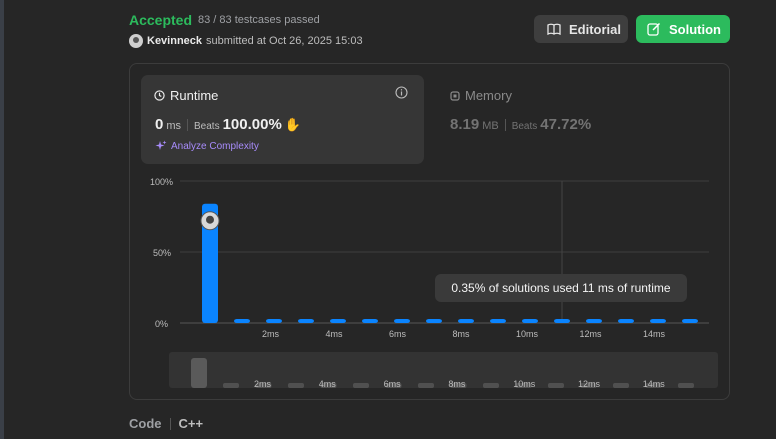 Image resolution: width=776 pixels, height=439 pixels. Describe the element at coordinates (259, 20) in the screenshot. I see `testcases-passed: 83 / 83 testcases passed` at that location.